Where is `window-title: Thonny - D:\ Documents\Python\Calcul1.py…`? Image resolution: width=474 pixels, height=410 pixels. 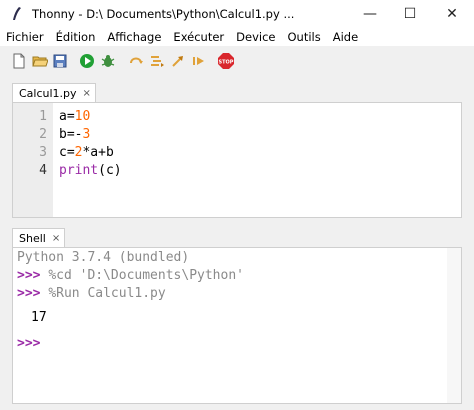
window-title: Thonny - D:\ Documents\Python\Calcul1.py… is located at coordinates (163, 14).